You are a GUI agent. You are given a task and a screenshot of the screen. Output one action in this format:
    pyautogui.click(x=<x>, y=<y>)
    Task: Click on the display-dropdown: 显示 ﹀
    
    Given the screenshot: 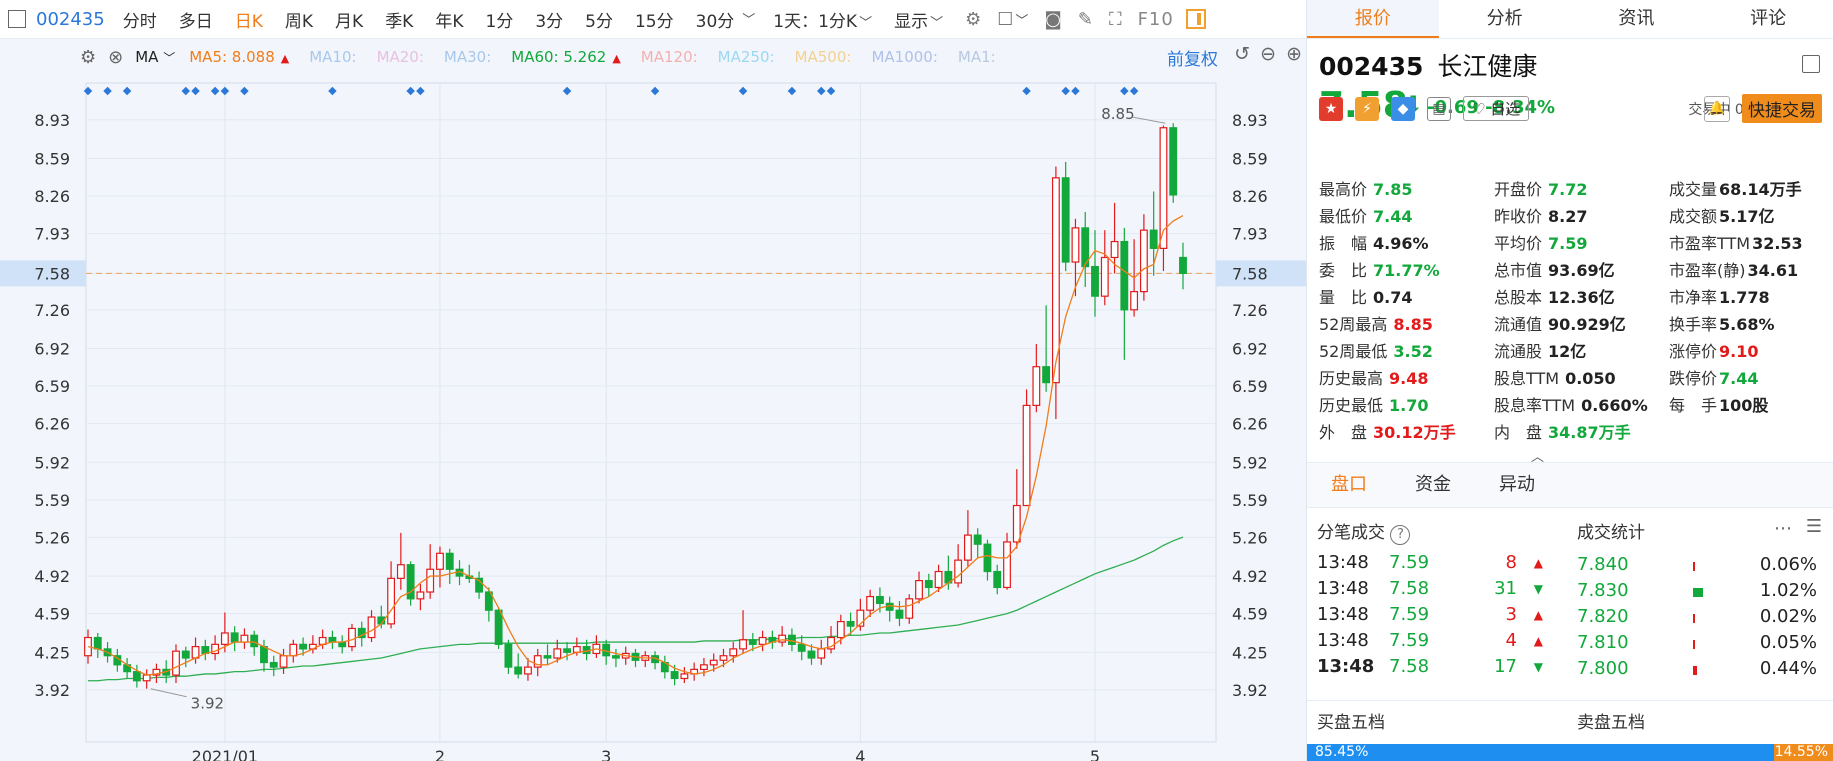 What is the action you would take?
    pyautogui.click(x=918, y=19)
    